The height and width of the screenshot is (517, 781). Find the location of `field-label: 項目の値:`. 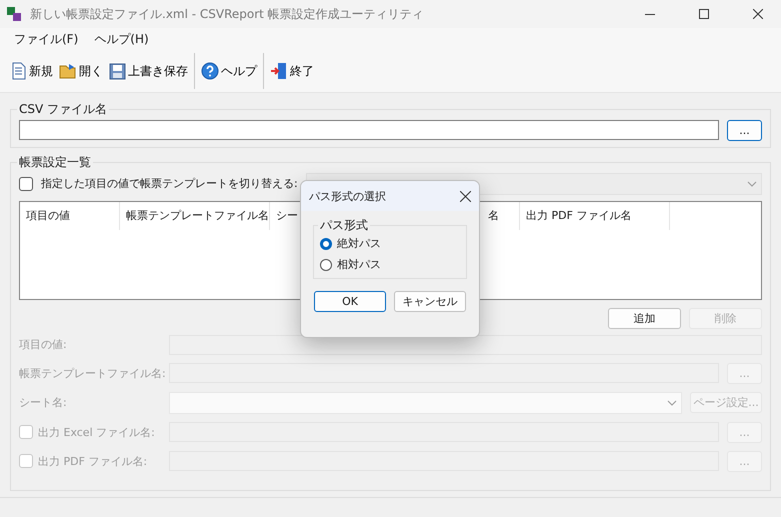

field-label: 項目の値: is located at coordinates (43, 344).